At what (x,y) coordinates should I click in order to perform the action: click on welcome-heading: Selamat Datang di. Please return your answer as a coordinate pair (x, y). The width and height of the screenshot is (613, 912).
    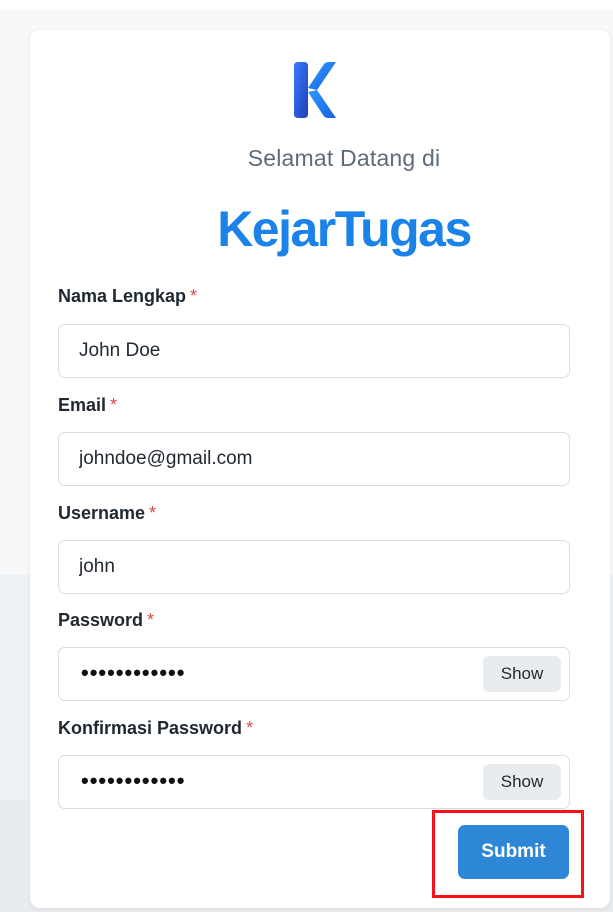
    Looking at the image, I should click on (344, 158).